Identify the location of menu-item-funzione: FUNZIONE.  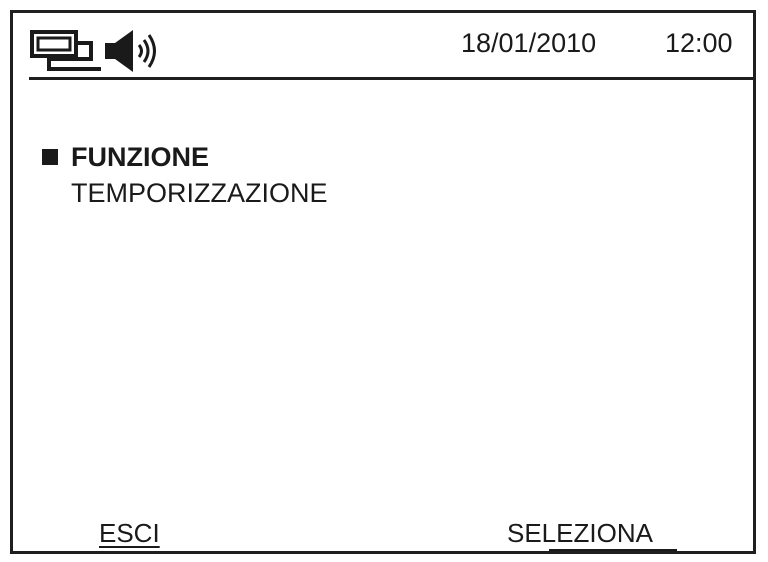
(182, 157).